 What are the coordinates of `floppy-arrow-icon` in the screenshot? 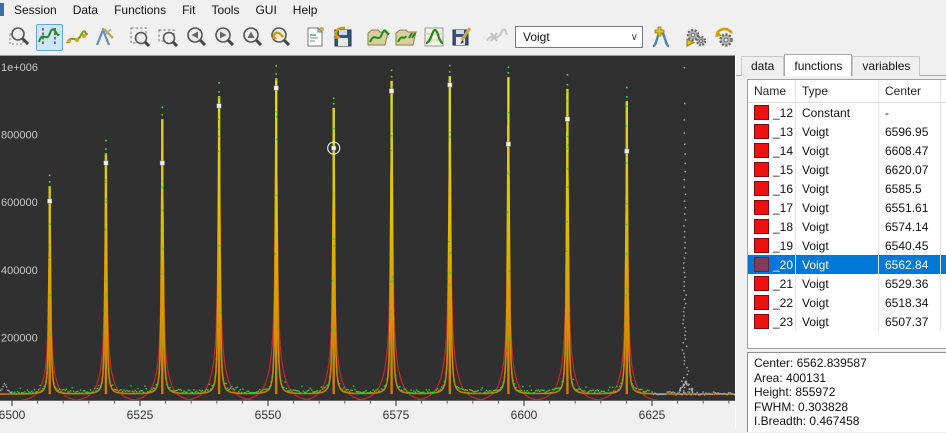 It's located at (343, 36).